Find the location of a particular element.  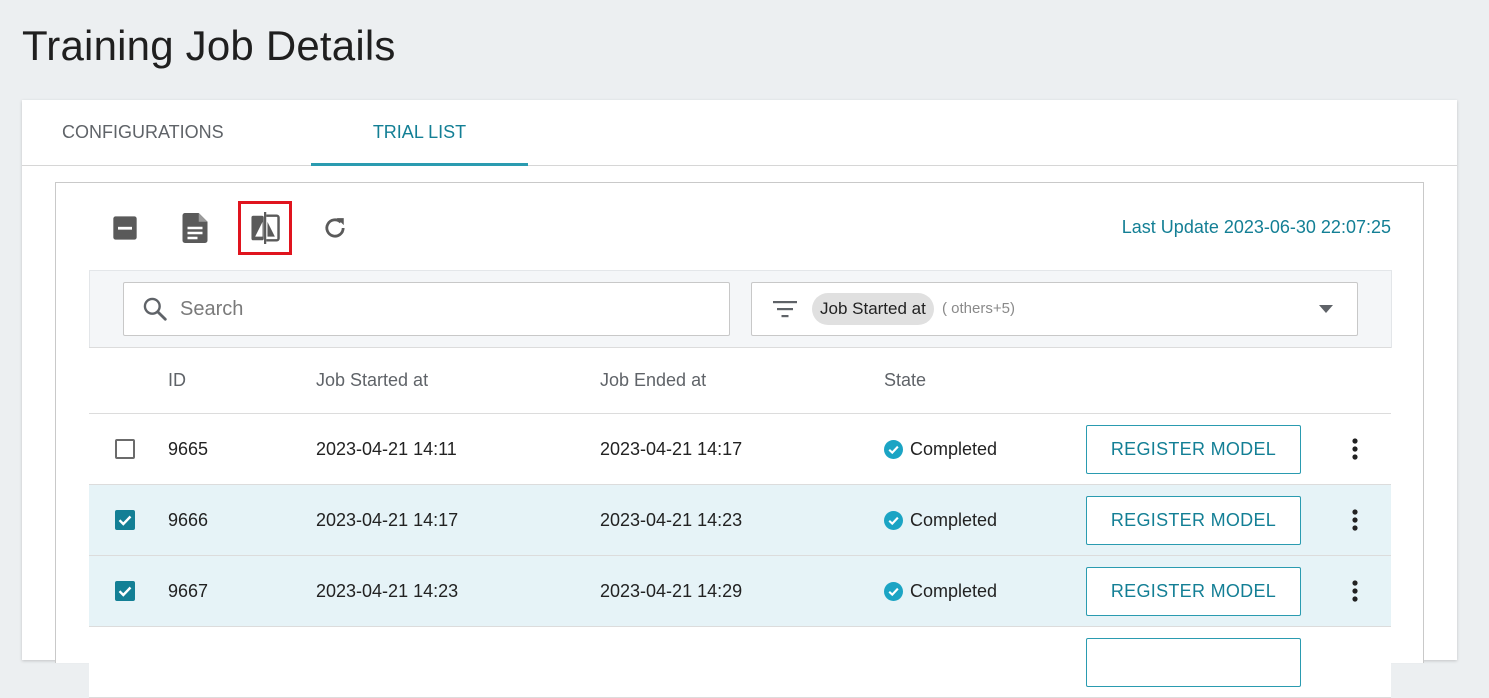

collapse-button is located at coordinates (125, 228).